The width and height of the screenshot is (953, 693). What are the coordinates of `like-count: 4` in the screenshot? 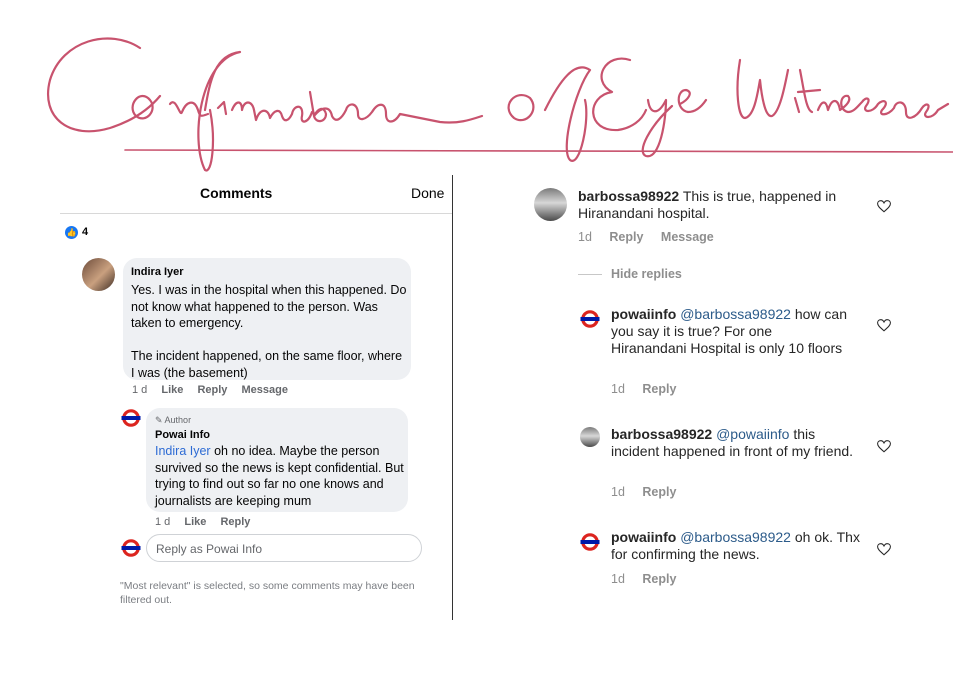 It's located at (85, 232).